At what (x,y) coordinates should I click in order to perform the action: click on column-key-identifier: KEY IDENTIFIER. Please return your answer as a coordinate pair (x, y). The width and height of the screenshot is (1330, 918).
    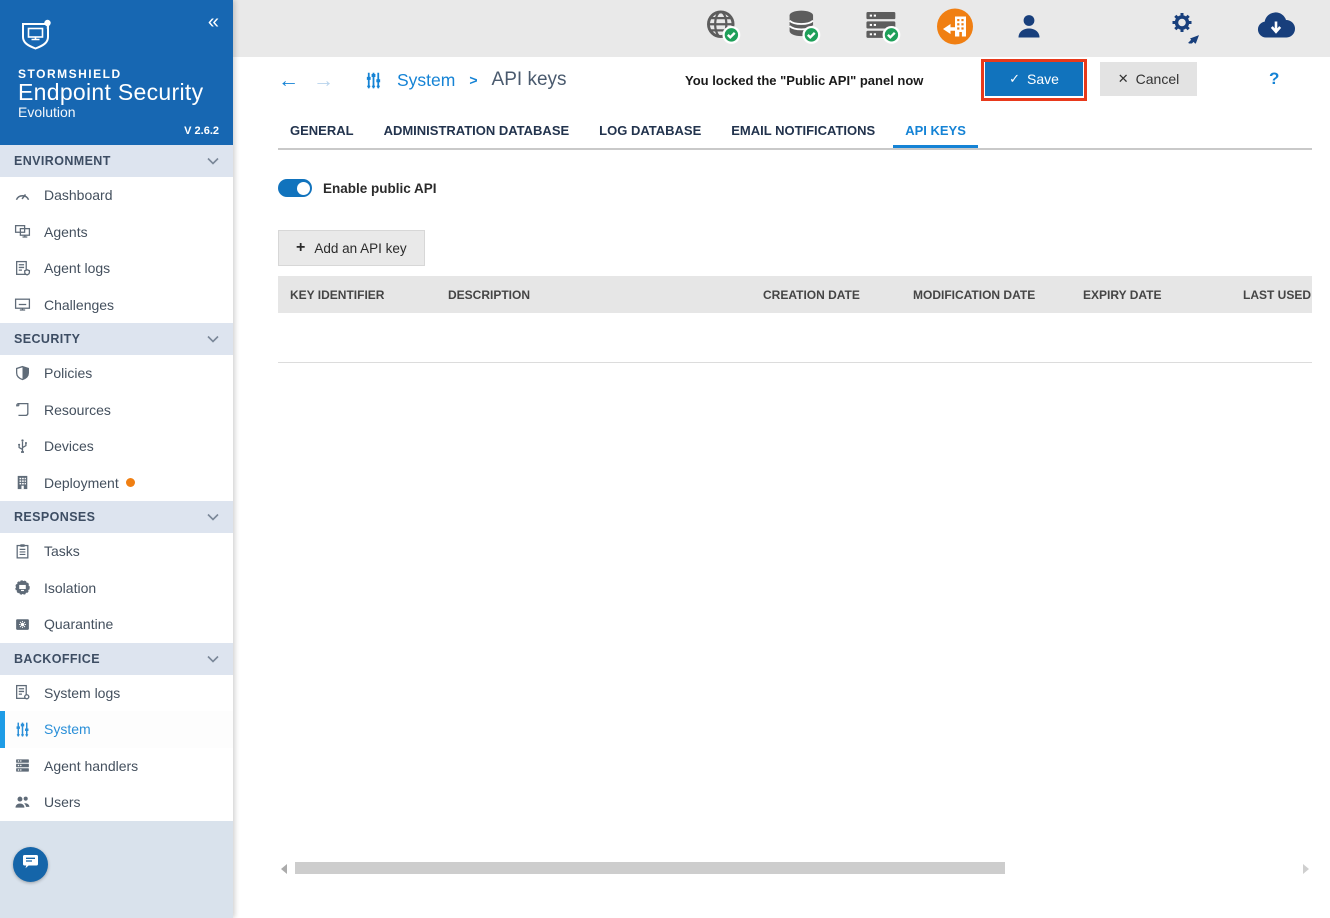
    Looking at the image, I should click on (357, 295).